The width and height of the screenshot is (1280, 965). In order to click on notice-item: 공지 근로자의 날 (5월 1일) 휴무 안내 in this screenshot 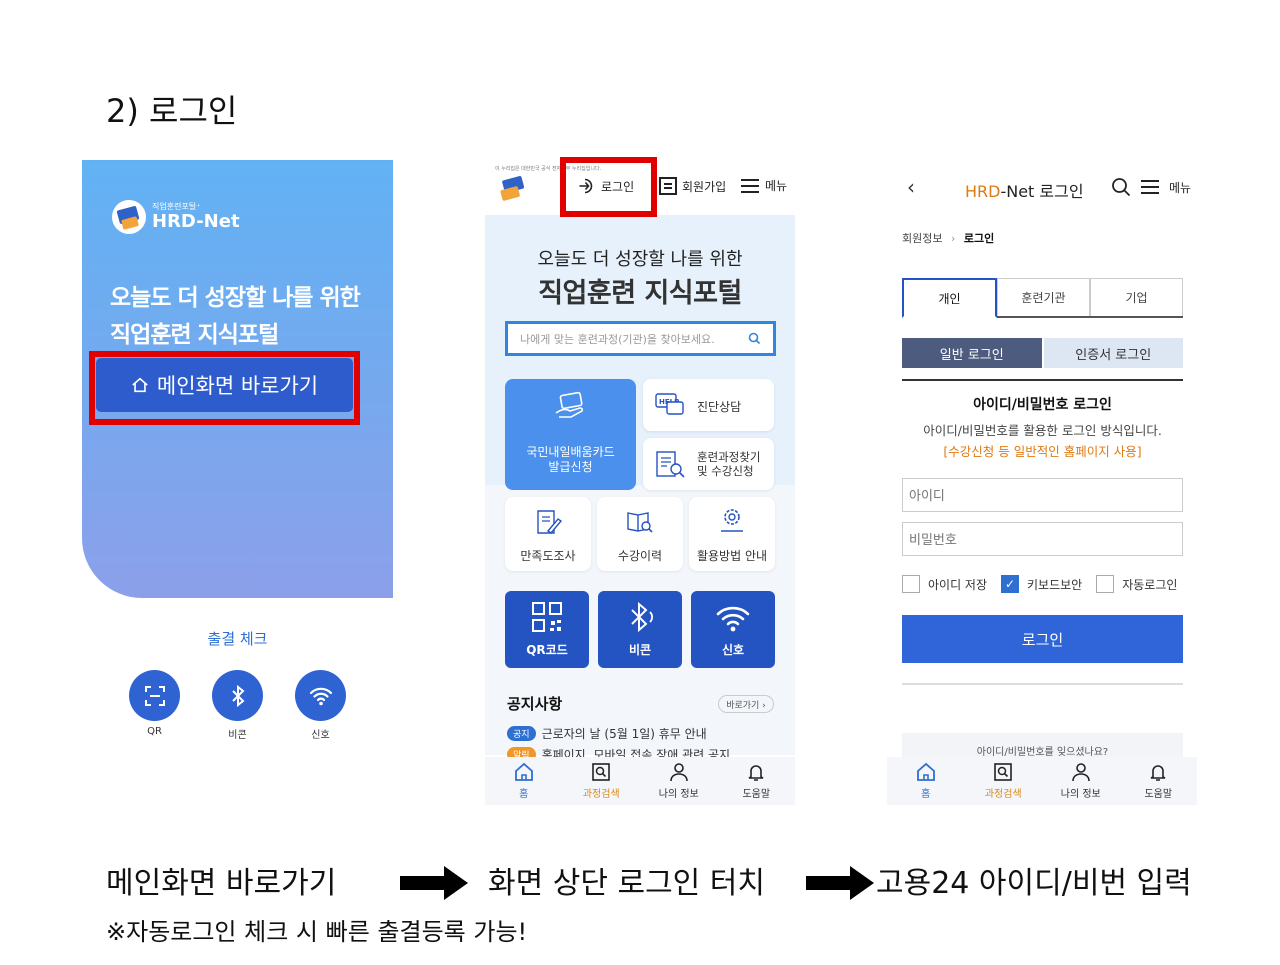, I will do `click(607, 733)`.